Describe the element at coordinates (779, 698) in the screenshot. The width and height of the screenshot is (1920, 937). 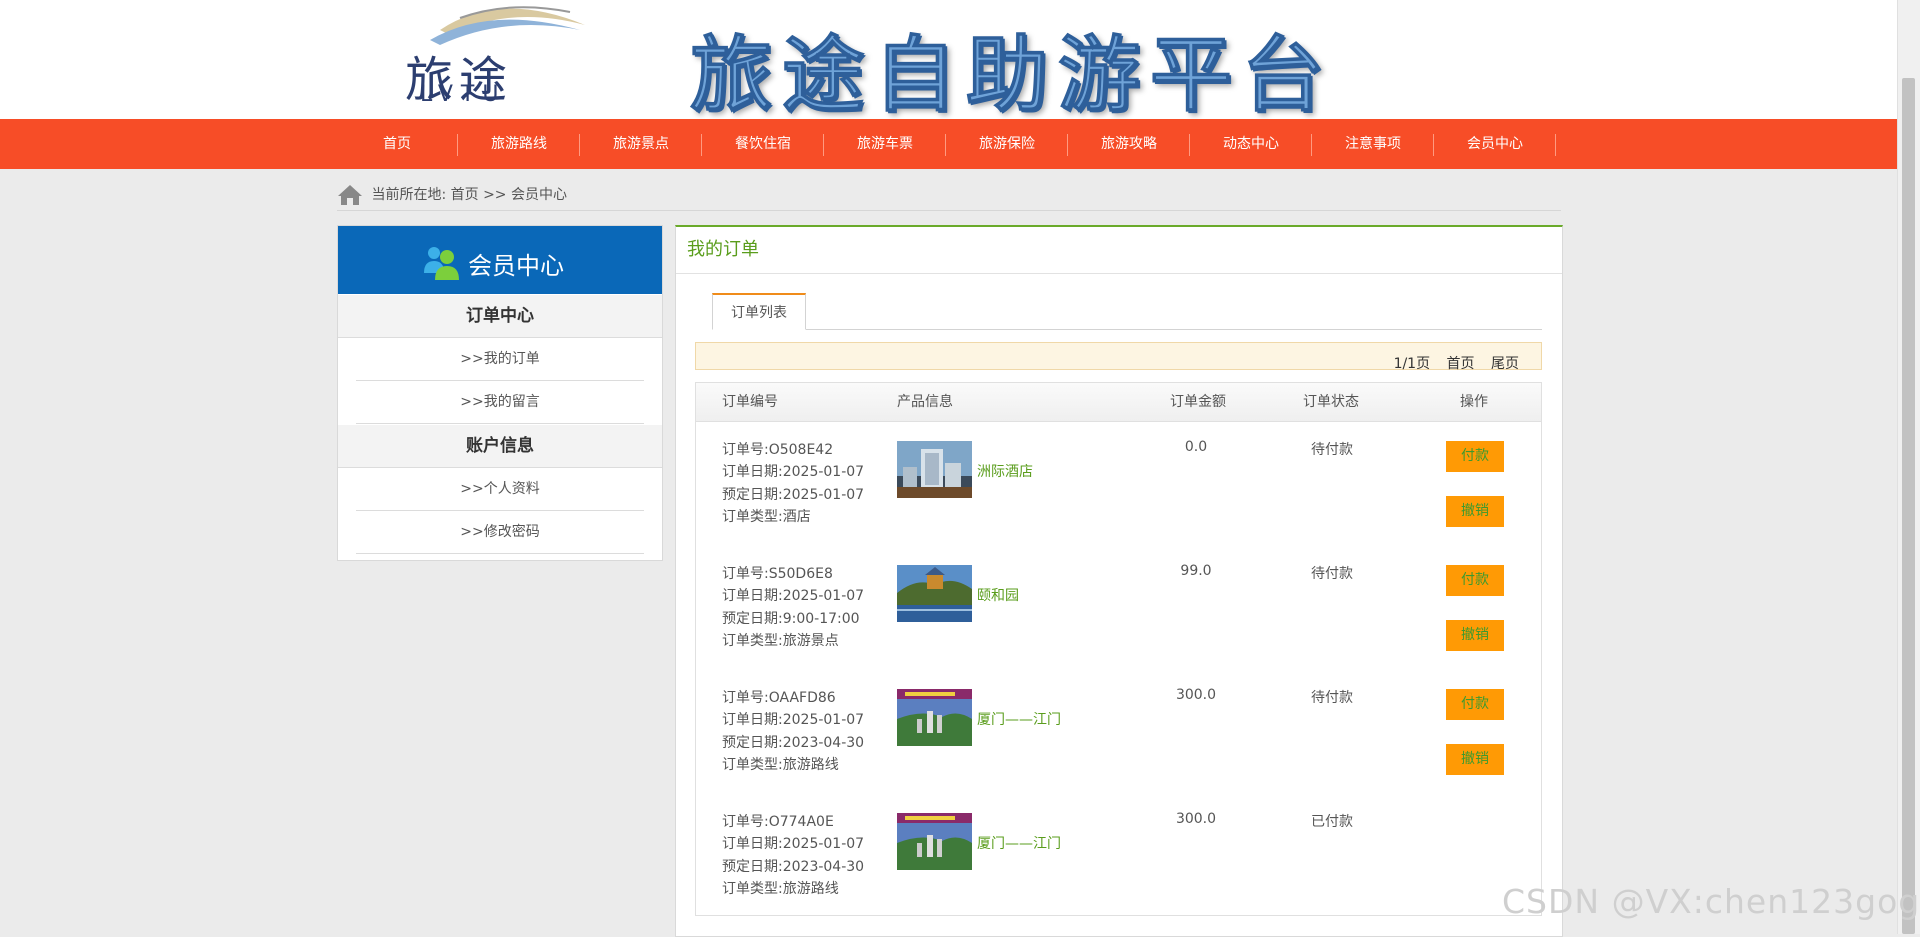
I see `order-number: 订单号:OAAFD86` at that location.